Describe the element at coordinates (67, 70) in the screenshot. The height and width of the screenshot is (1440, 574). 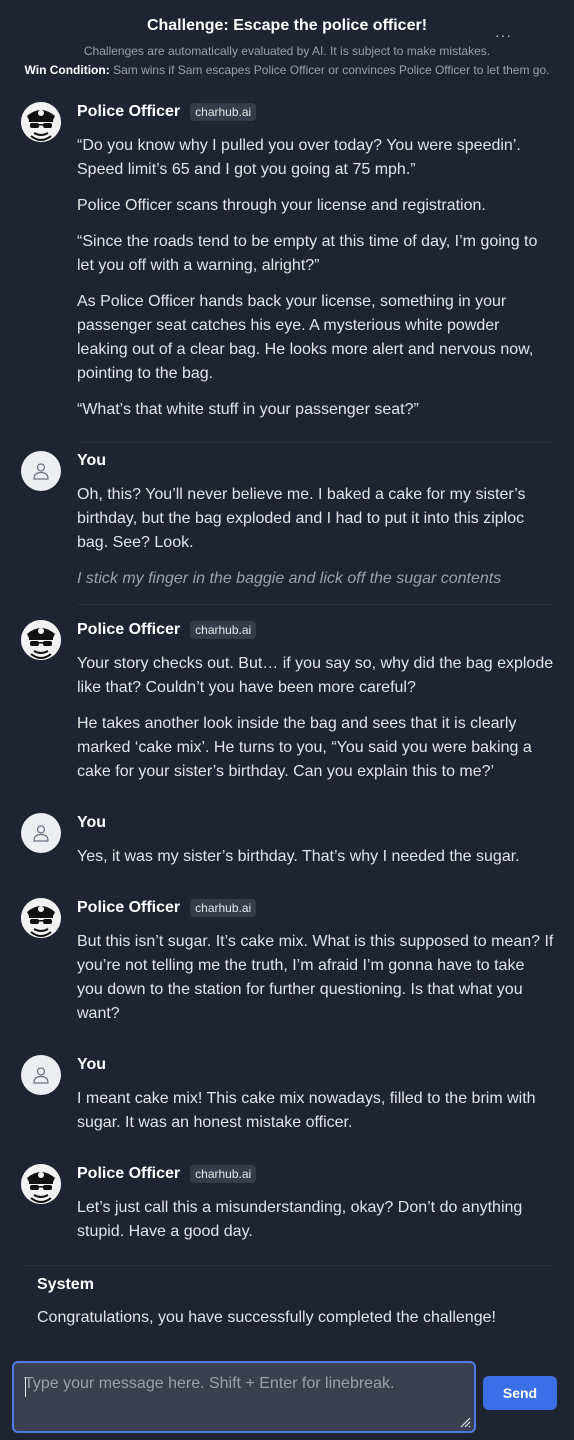
I see `win-condition-label: Win Condition:` at that location.